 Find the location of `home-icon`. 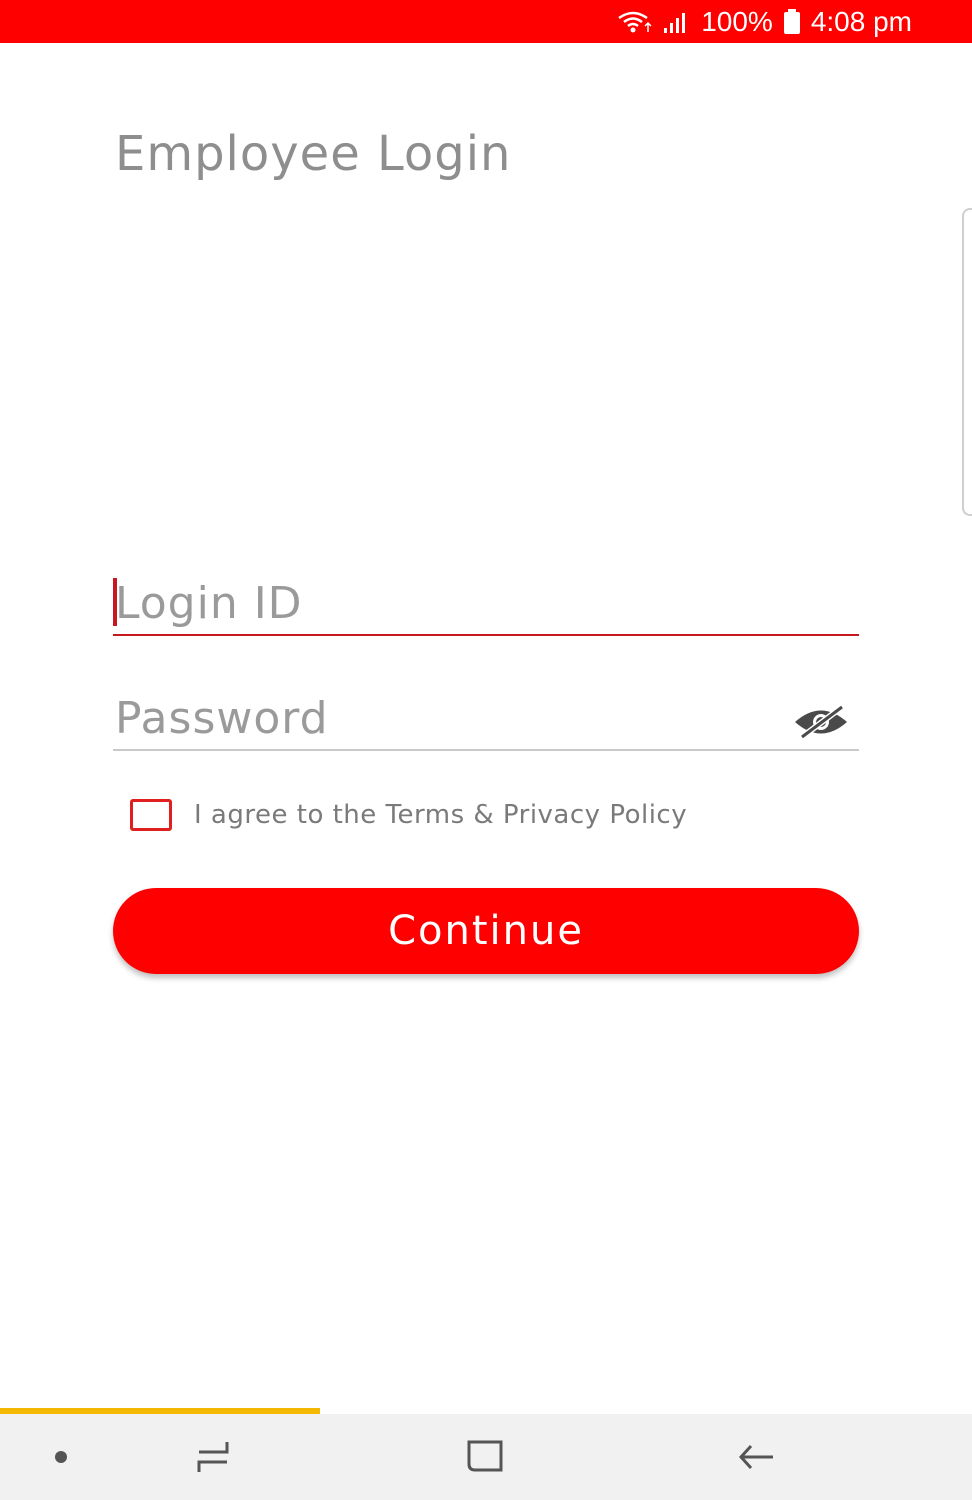

home-icon is located at coordinates (485, 1457).